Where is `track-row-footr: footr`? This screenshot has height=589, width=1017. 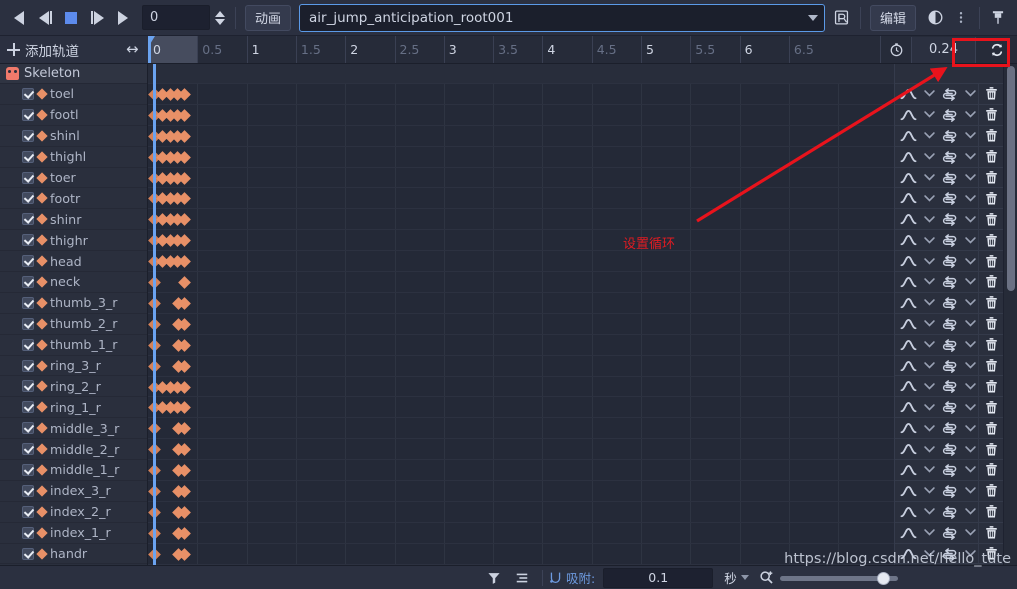
track-row-footr: footr is located at coordinates (73, 199).